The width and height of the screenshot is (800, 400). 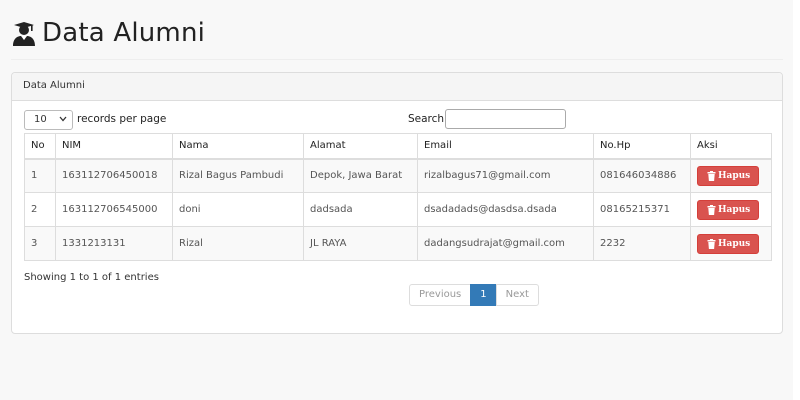 I want to click on column-header-nama: Nama, so click(x=238, y=146).